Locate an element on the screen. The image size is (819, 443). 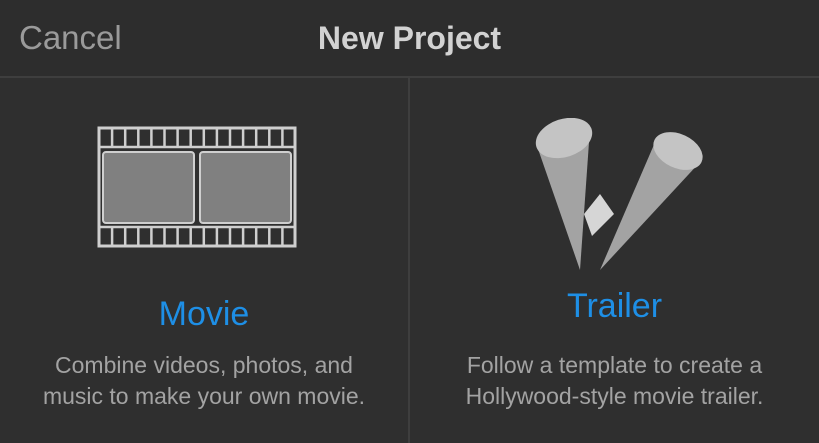
movie-title: Movie is located at coordinates (204, 314).